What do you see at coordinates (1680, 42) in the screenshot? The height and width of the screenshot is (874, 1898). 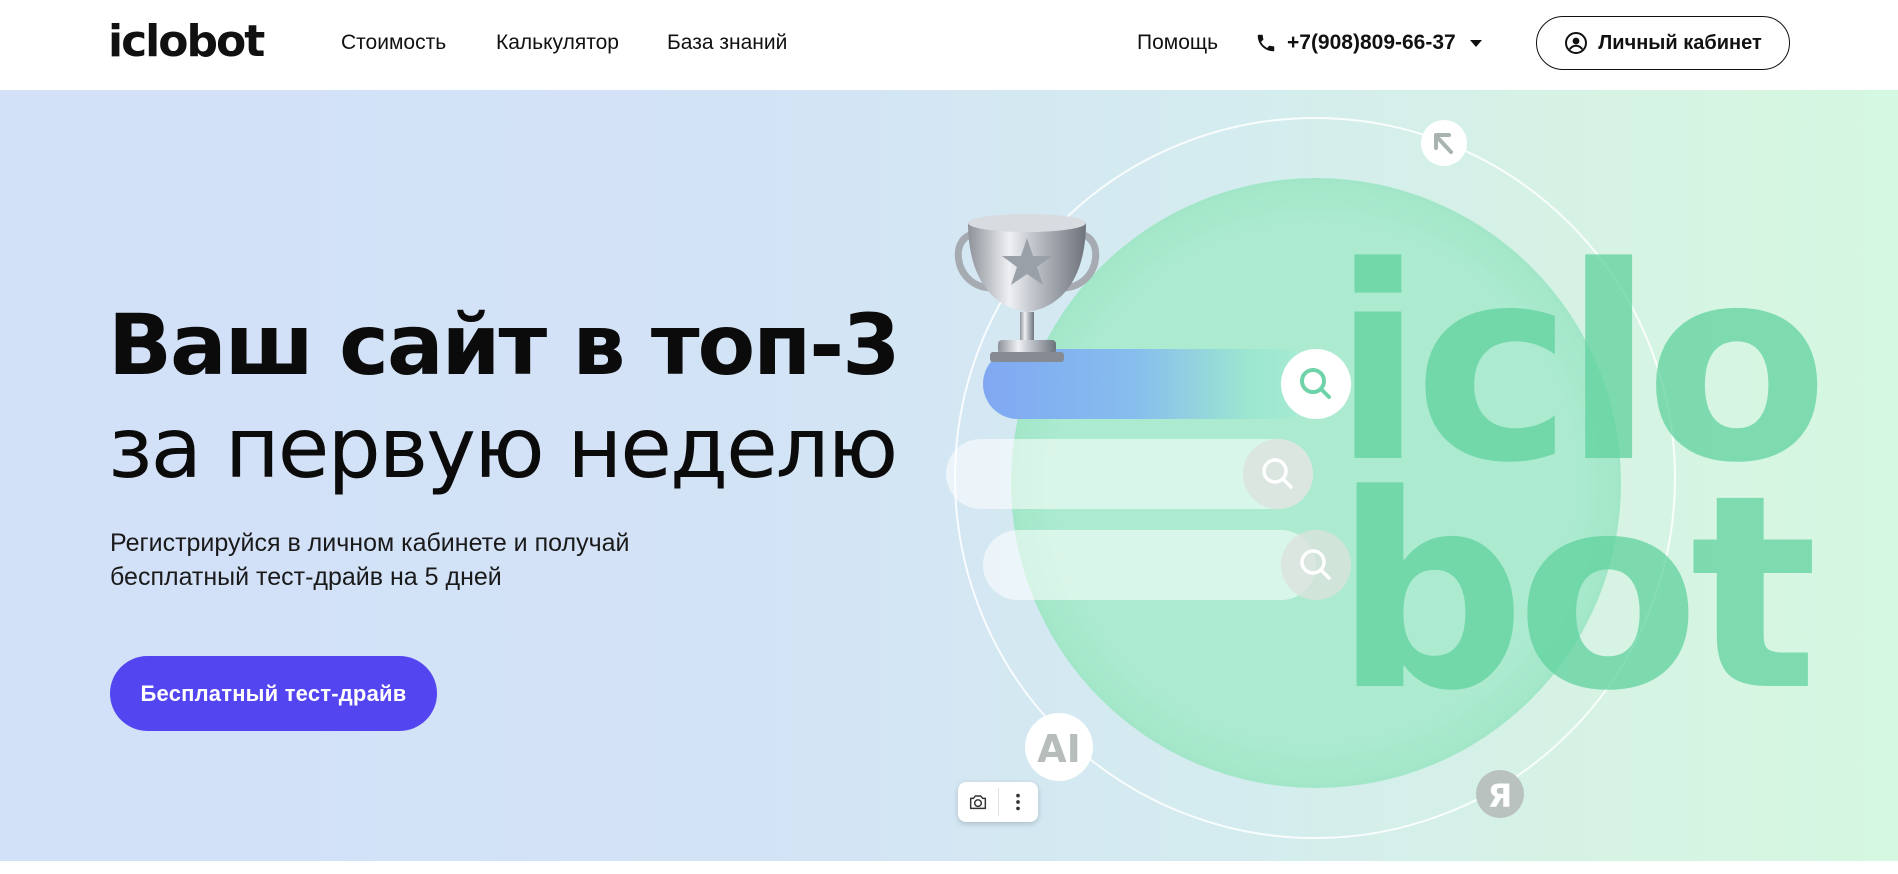 I see `personal-account-label: Личный кабинет` at bounding box center [1680, 42].